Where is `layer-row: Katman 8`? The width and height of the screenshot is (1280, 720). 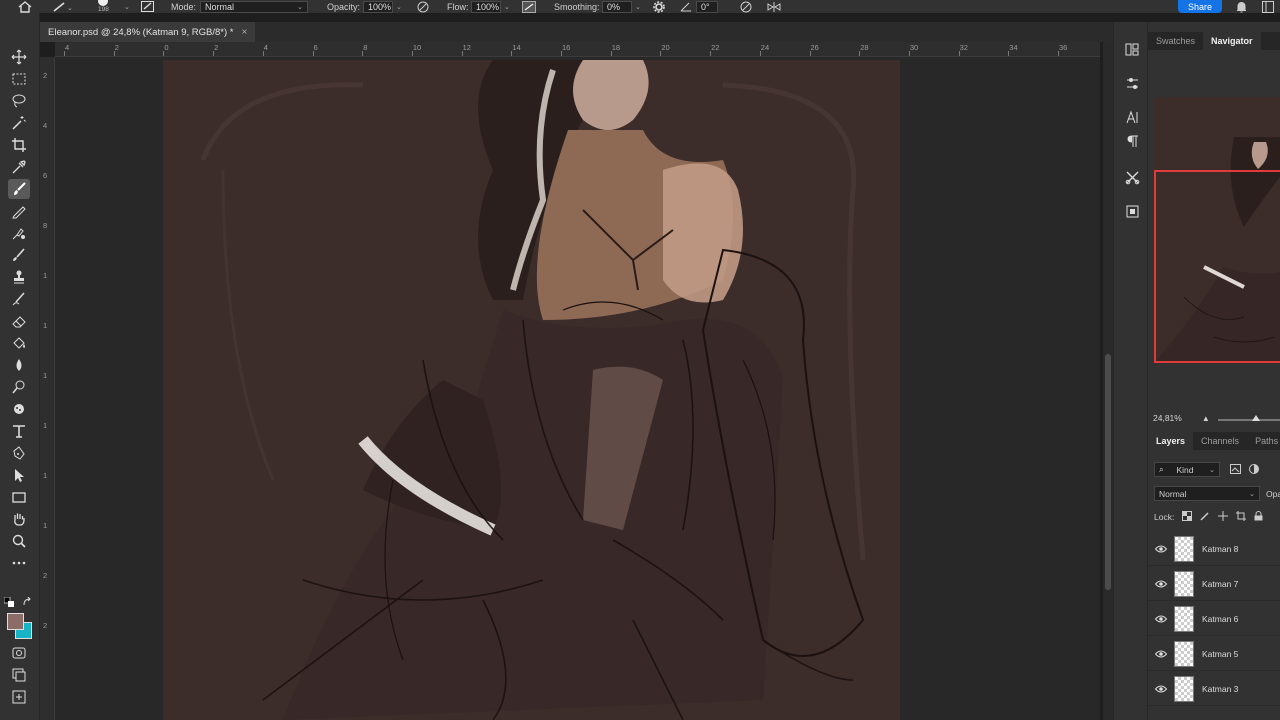
layer-row: Katman 8 is located at coordinates (1214, 549).